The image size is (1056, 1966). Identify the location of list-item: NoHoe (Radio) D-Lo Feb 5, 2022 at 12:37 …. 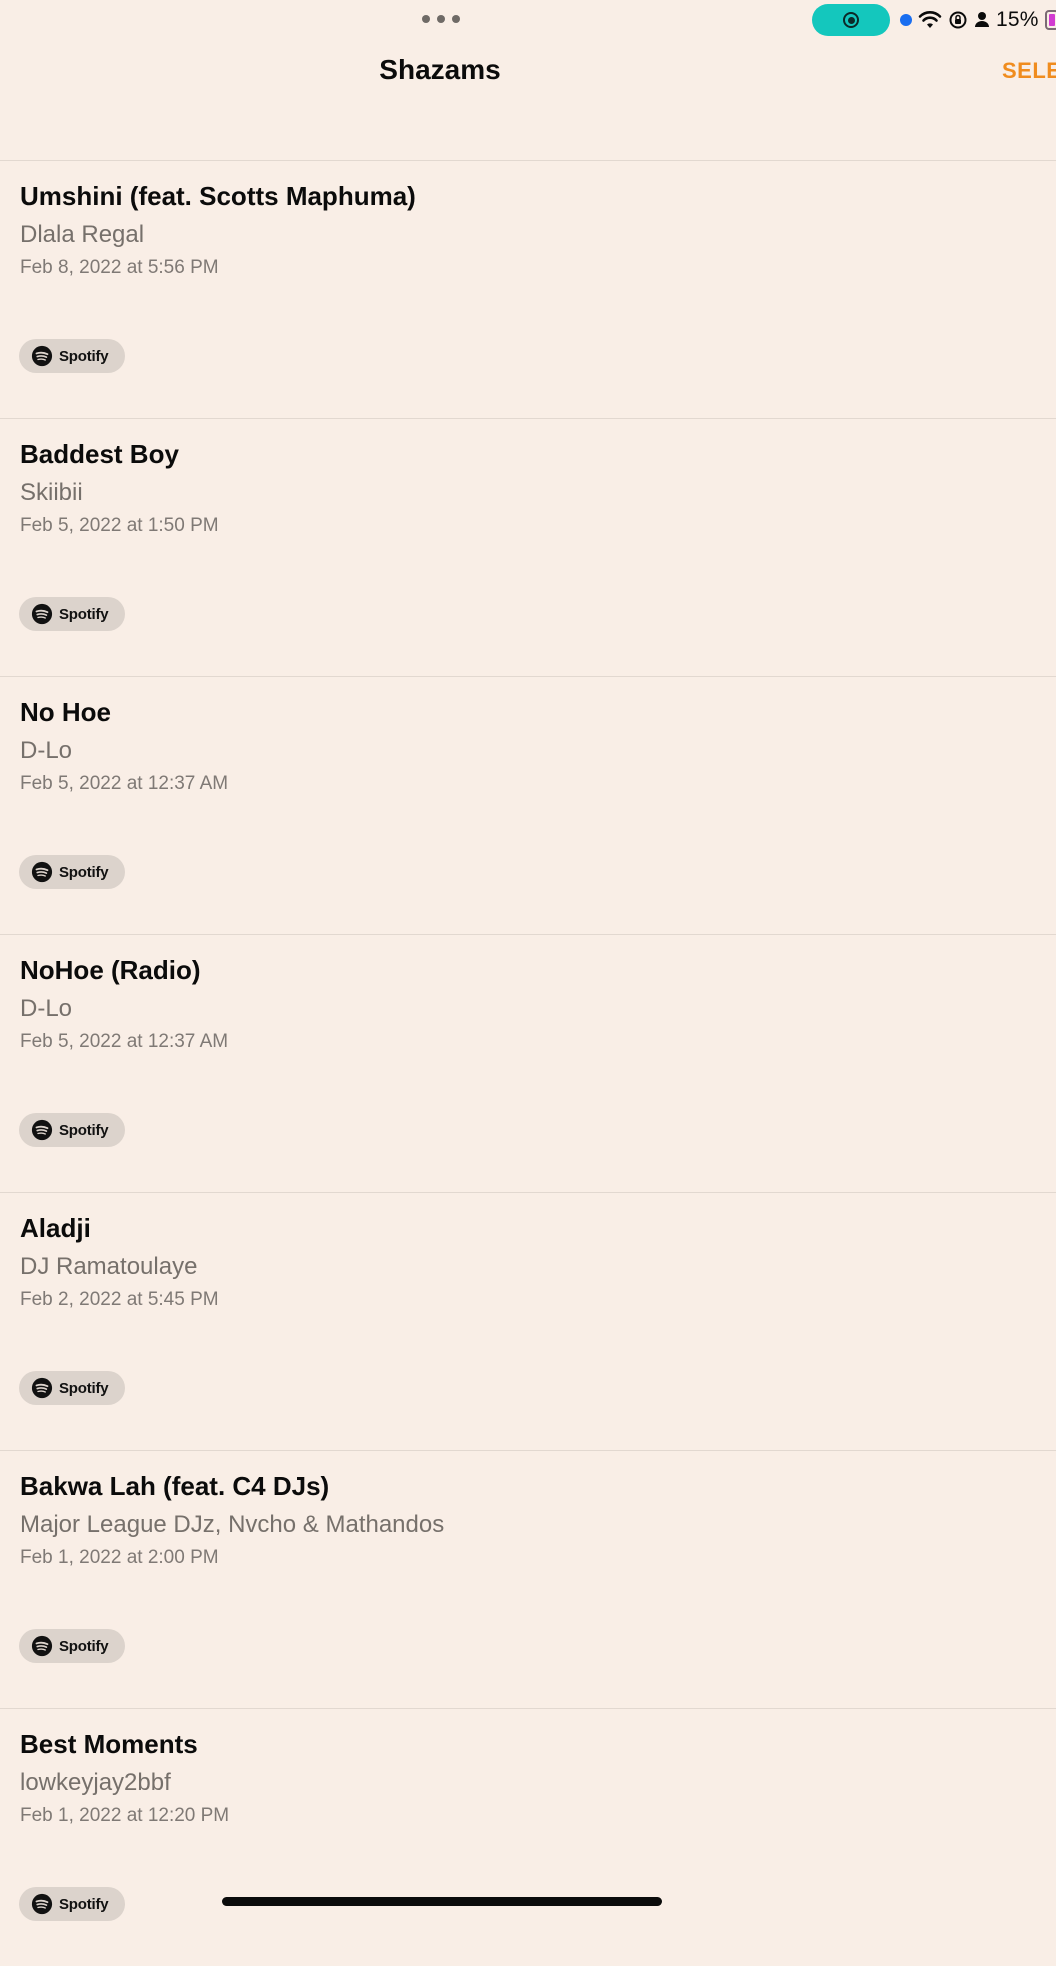
(528, 1064).